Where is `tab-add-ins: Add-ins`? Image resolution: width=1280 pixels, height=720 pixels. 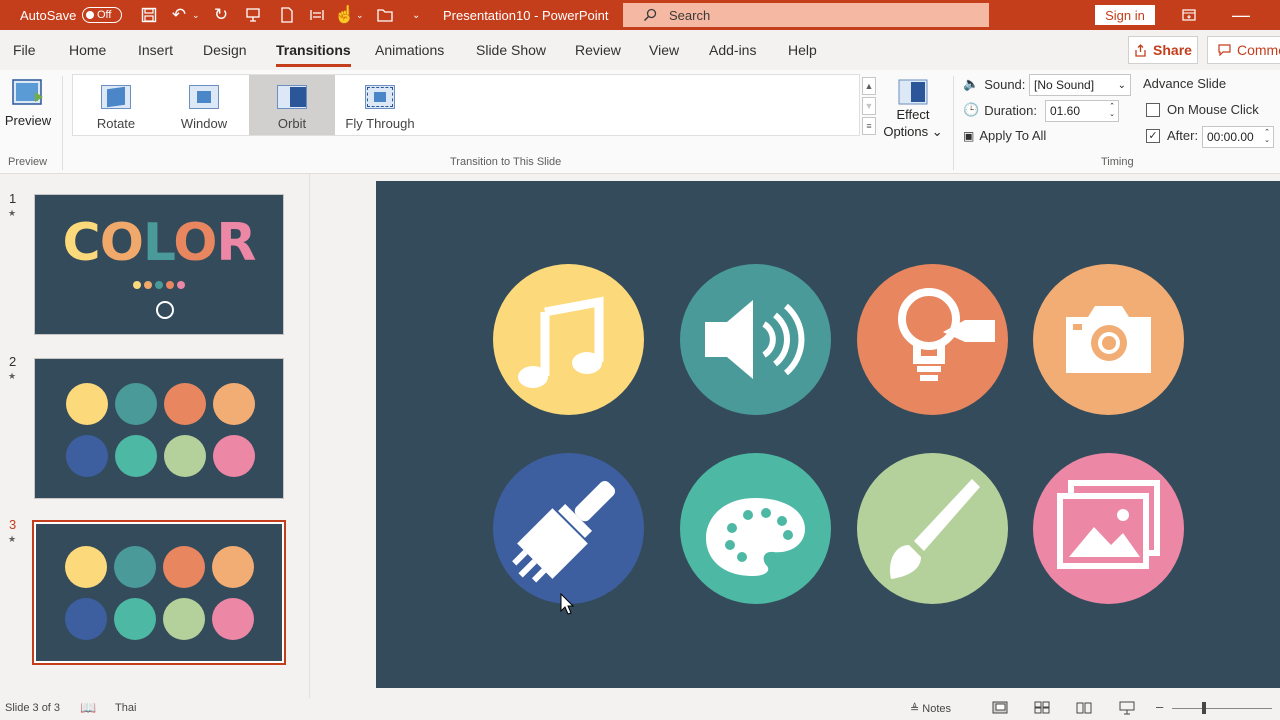
tab-add-ins: Add-ins is located at coordinates (732, 50).